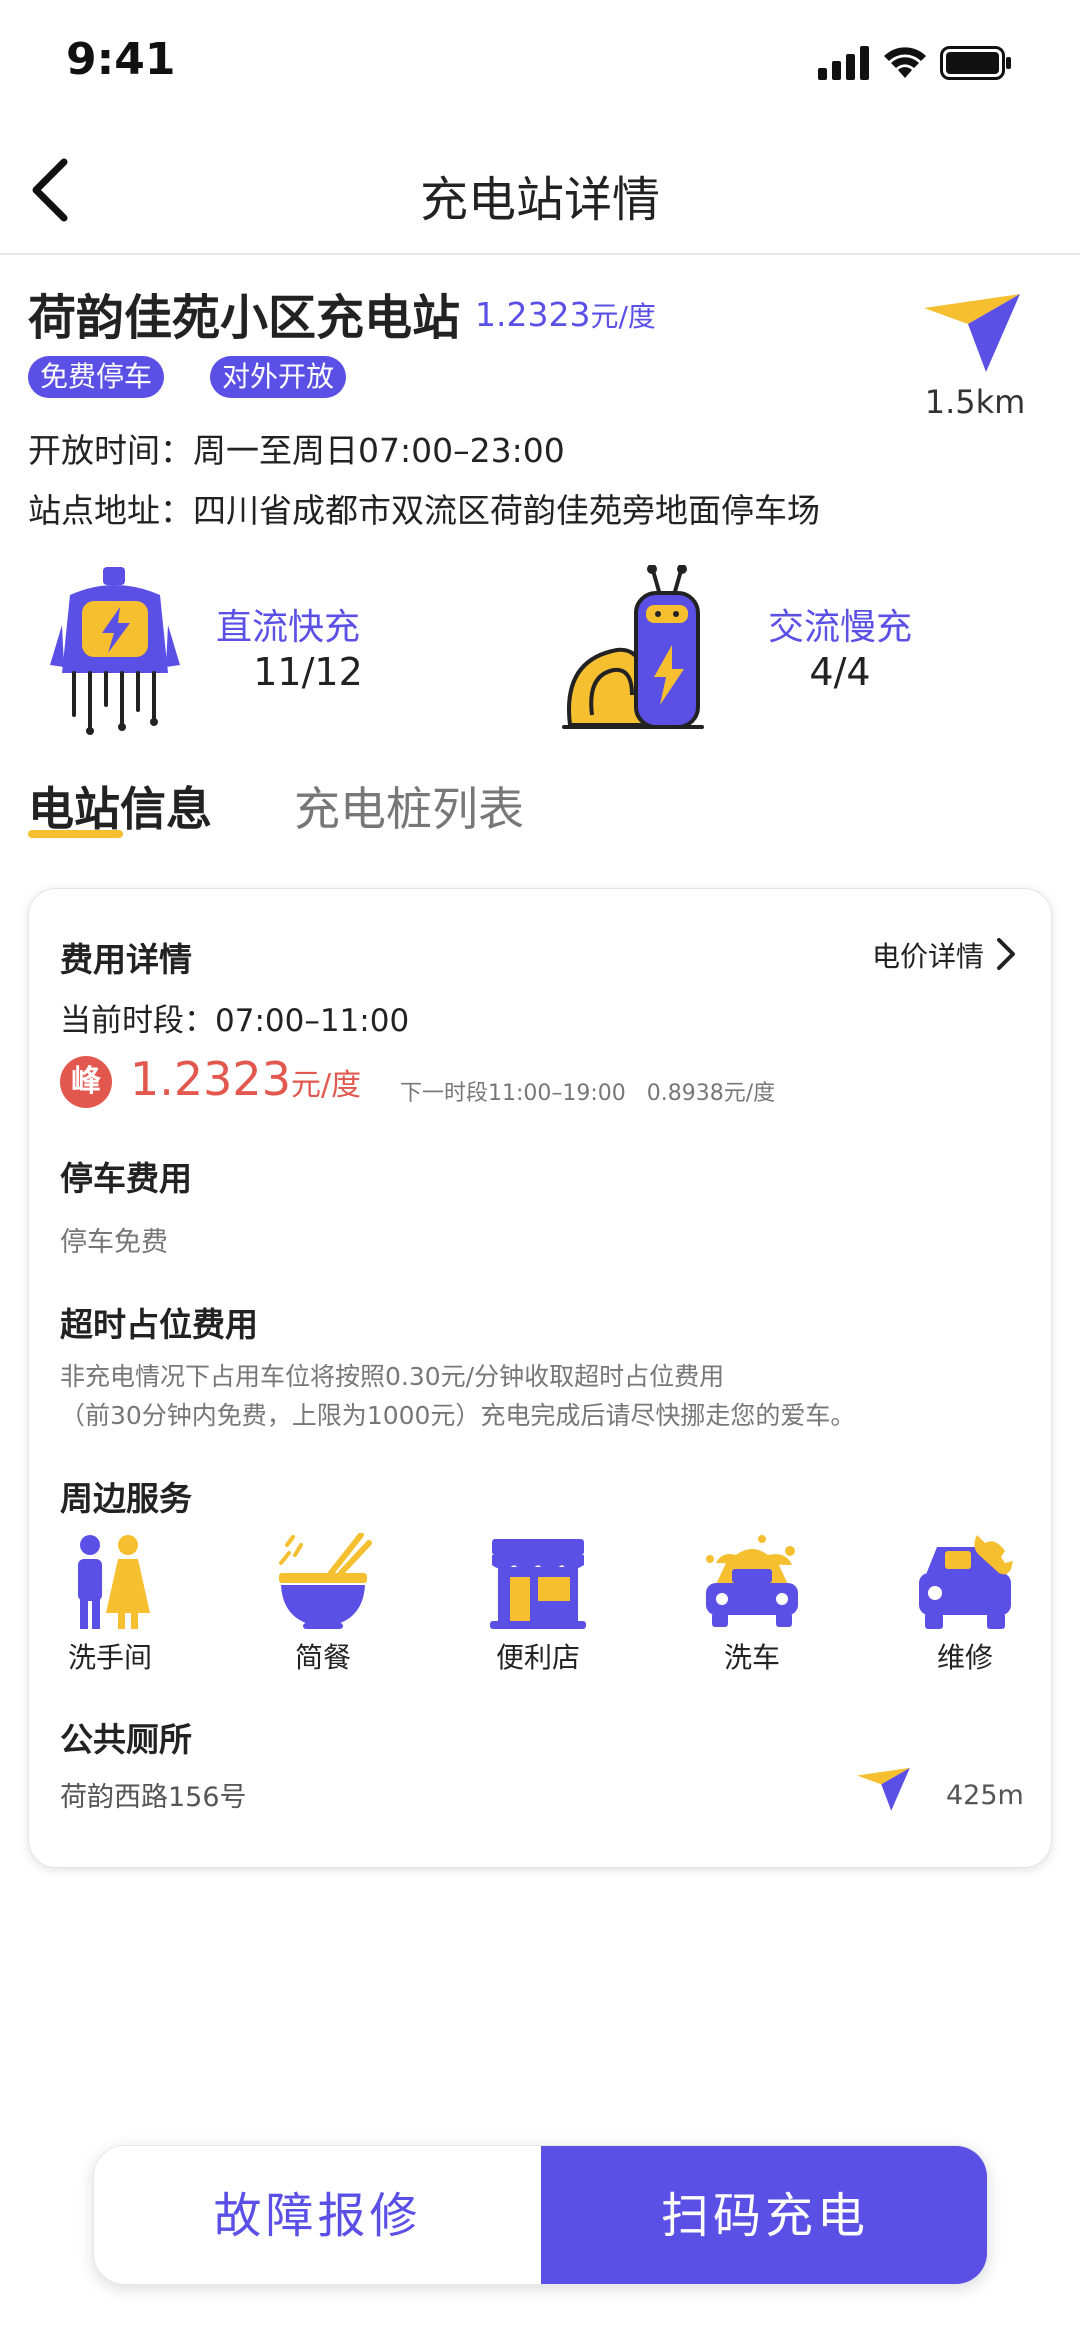  Describe the element at coordinates (326, 1085) in the screenshot. I see `peak-price-unit: 元/度` at that location.